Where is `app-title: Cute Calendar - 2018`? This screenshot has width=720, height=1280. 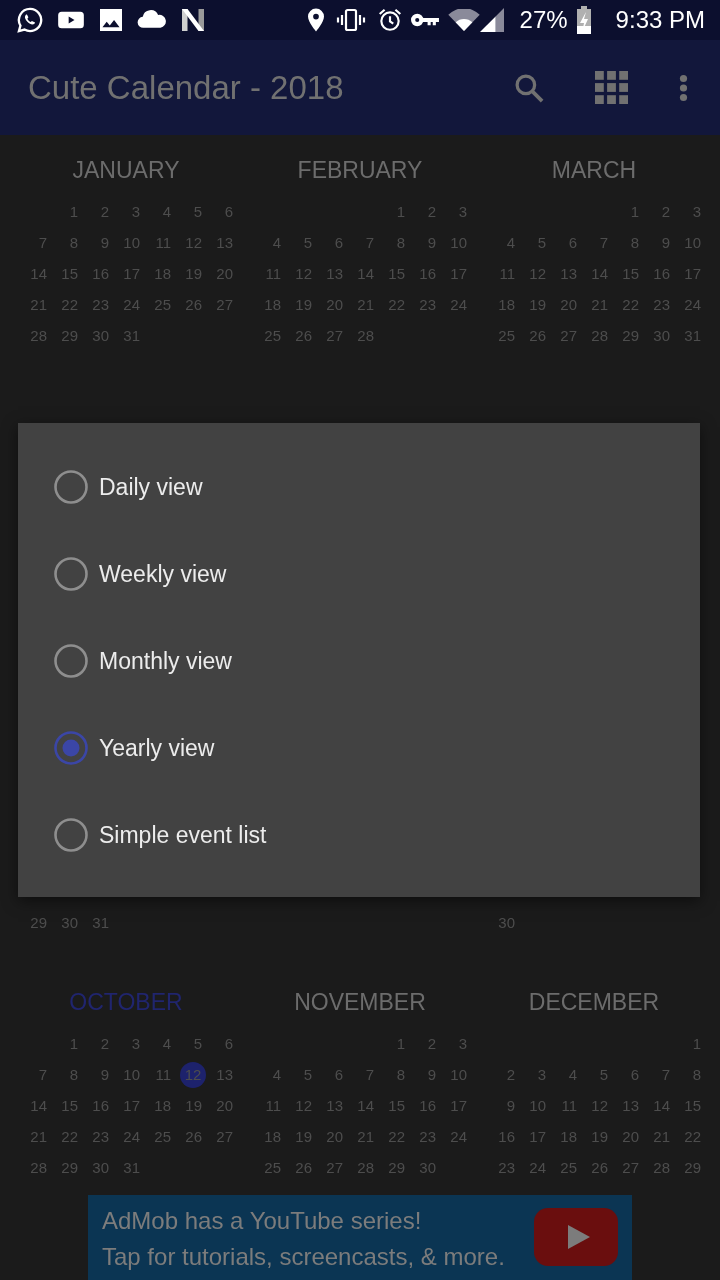 app-title: Cute Calendar - 2018 is located at coordinates (186, 87).